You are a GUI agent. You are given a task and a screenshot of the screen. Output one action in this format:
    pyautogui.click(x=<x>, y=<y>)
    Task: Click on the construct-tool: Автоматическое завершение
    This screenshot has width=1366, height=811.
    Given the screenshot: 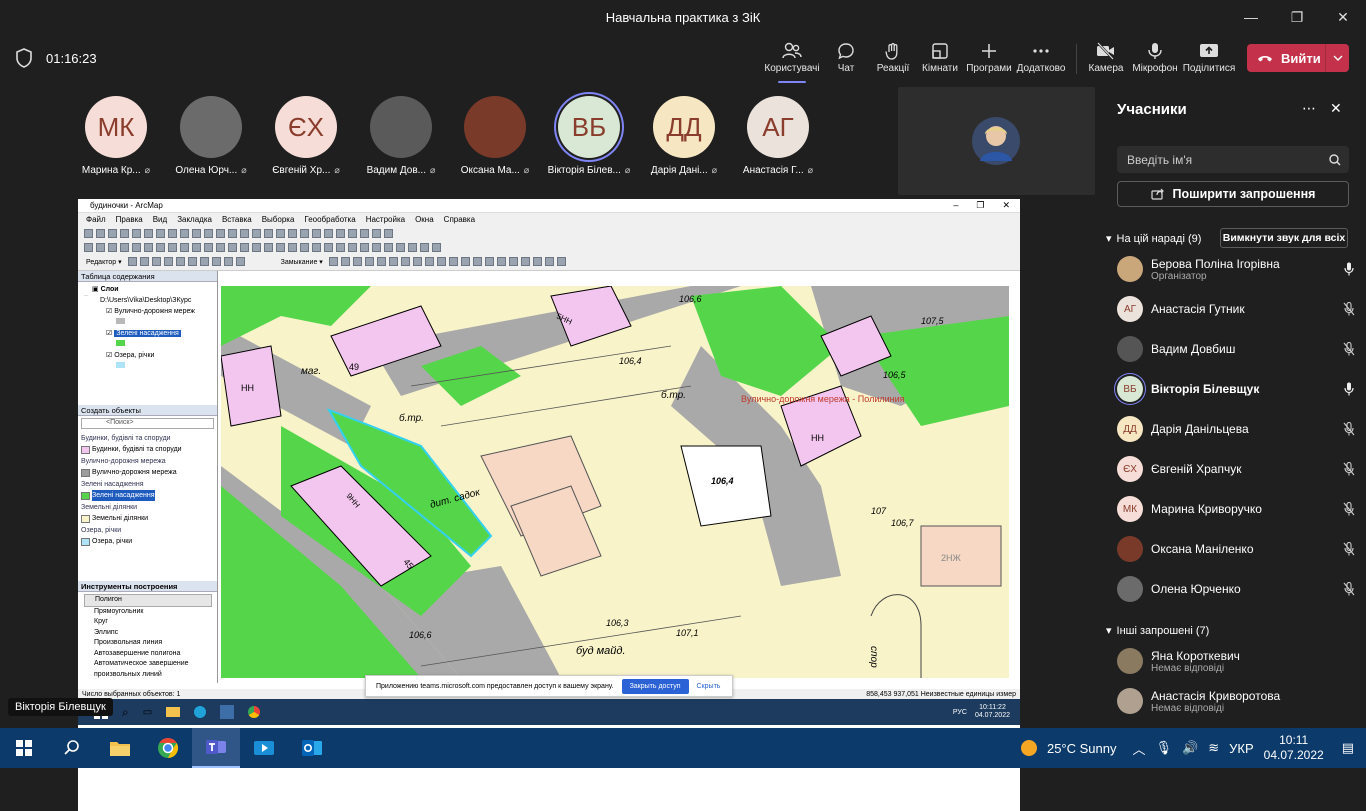 What is the action you would take?
    pyautogui.click(x=148, y=664)
    